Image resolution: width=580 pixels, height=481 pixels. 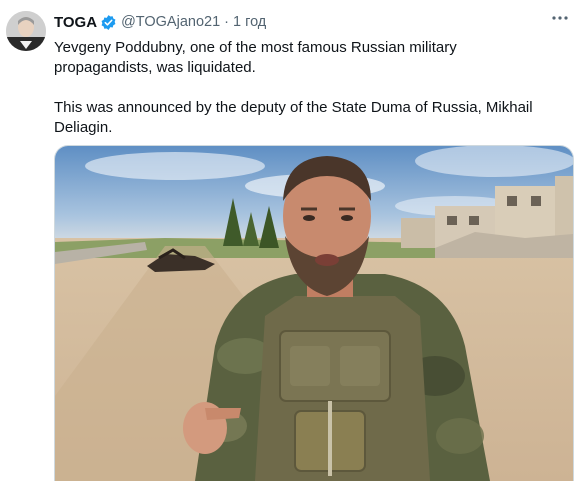 I want to click on tweet-timestamp: 1 год, so click(x=249, y=22).